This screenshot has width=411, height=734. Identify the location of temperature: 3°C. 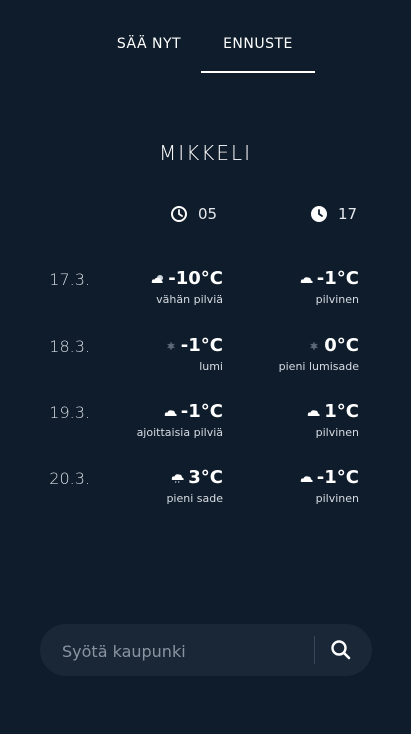
(205, 477).